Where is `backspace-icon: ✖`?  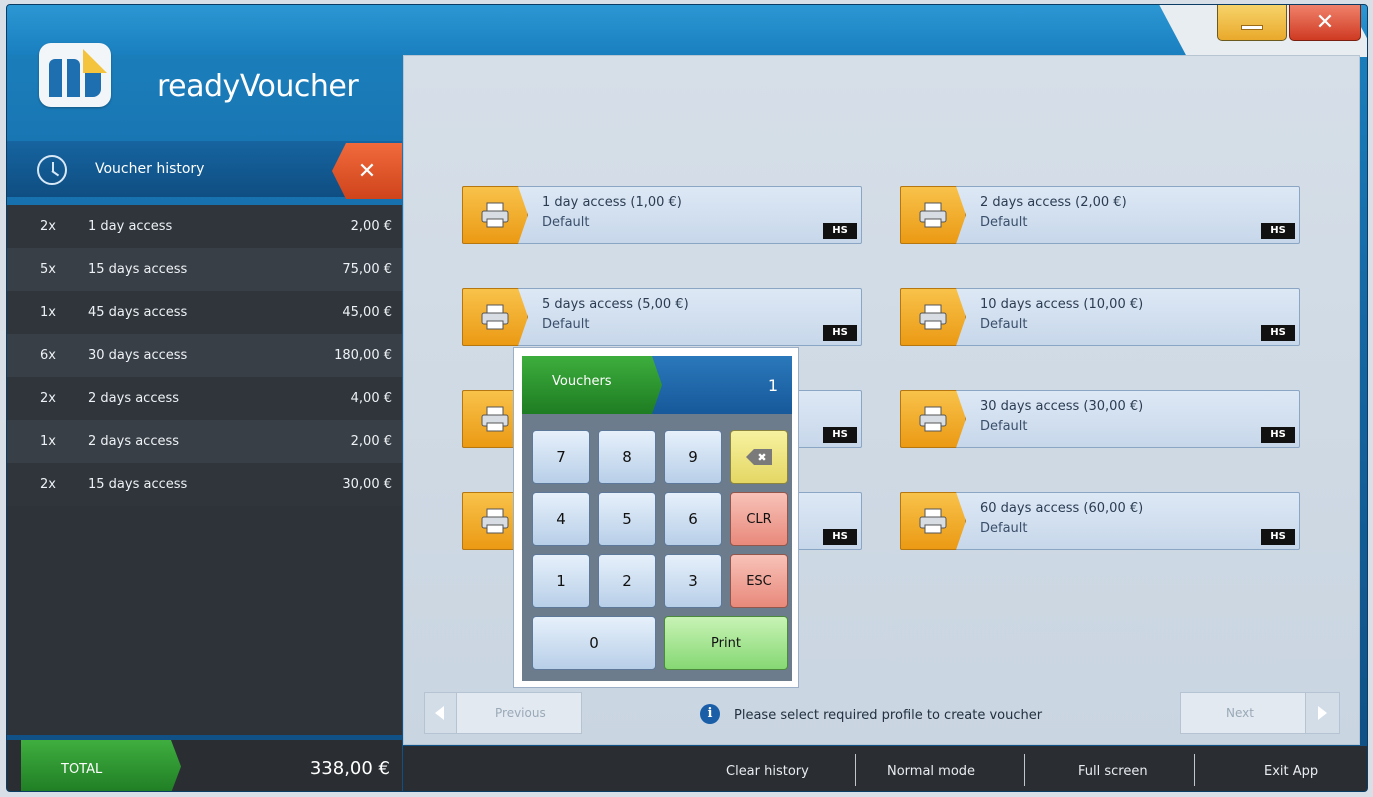
backspace-icon: ✖ is located at coordinates (759, 457).